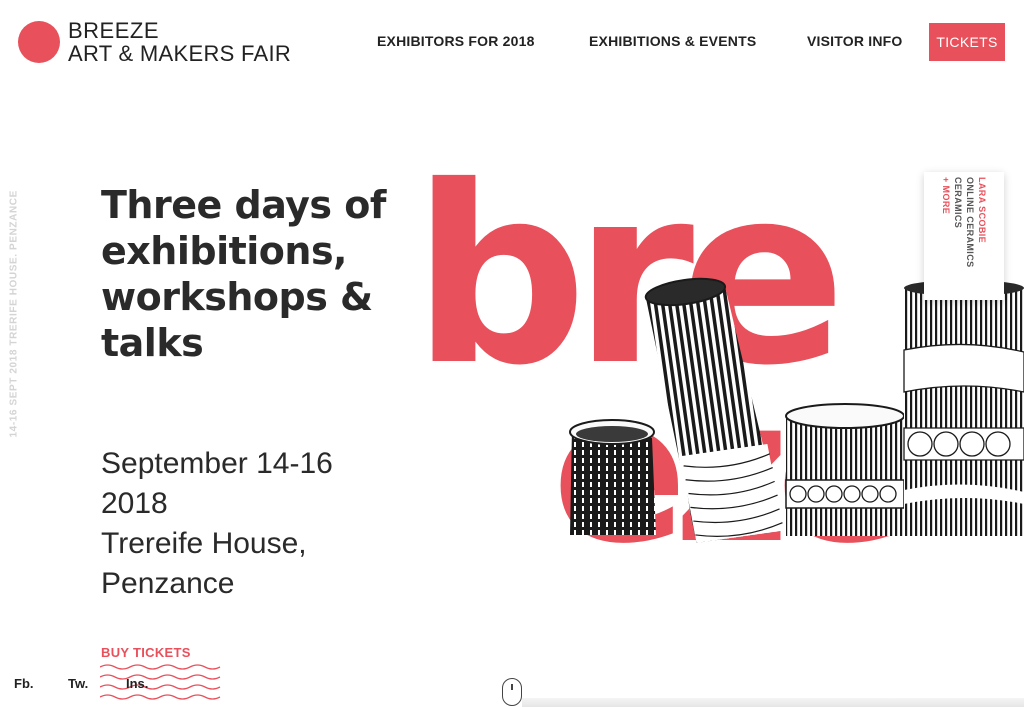  What do you see at coordinates (114, 30) in the screenshot?
I see `logo-title: BREEZE` at bounding box center [114, 30].